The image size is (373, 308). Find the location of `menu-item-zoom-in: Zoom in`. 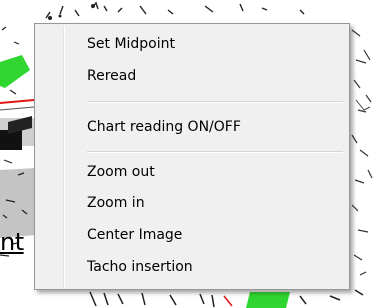

menu-item-zoom-in: Zoom in is located at coordinates (116, 203).